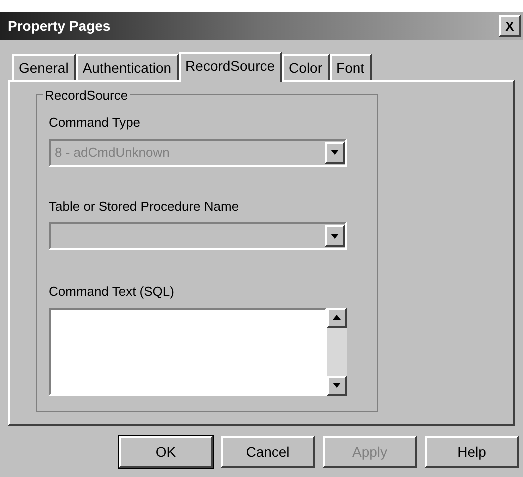 The width and height of the screenshot is (523, 477). Describe the element at coordinates (127, 67) in the screenshot. I see `tab: Authentication` at that location.